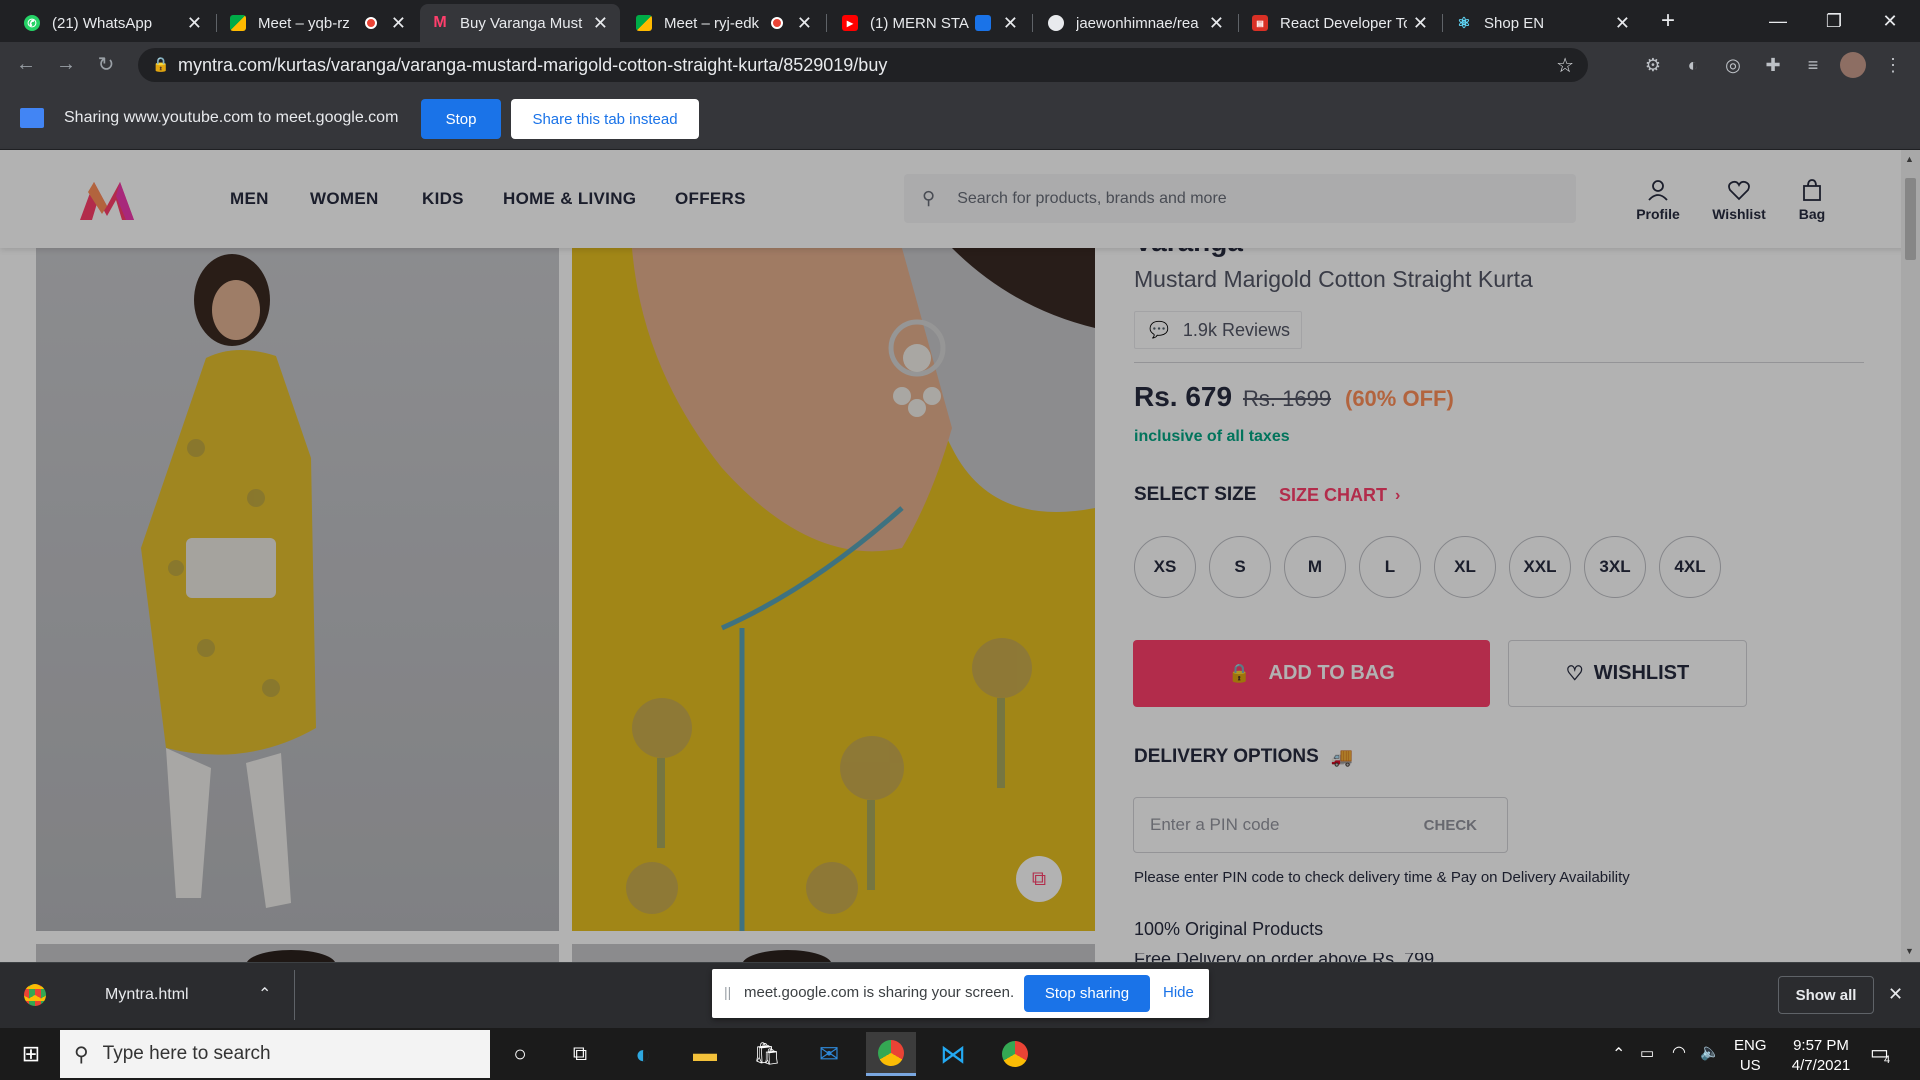 This screenshot has height=1080, width=1920. Describe the element at coordinates (1015, 1054) in the screenshot. I see `chrome-taskbar-icon` at that location.